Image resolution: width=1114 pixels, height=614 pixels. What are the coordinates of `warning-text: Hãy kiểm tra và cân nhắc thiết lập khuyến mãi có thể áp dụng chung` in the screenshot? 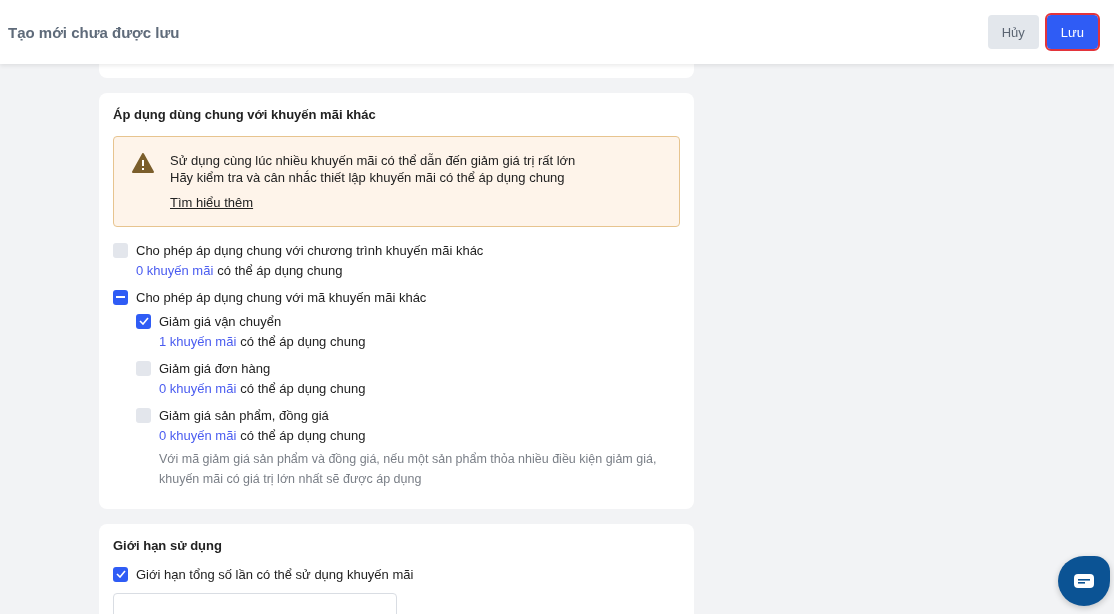 It's located at (368, 178).